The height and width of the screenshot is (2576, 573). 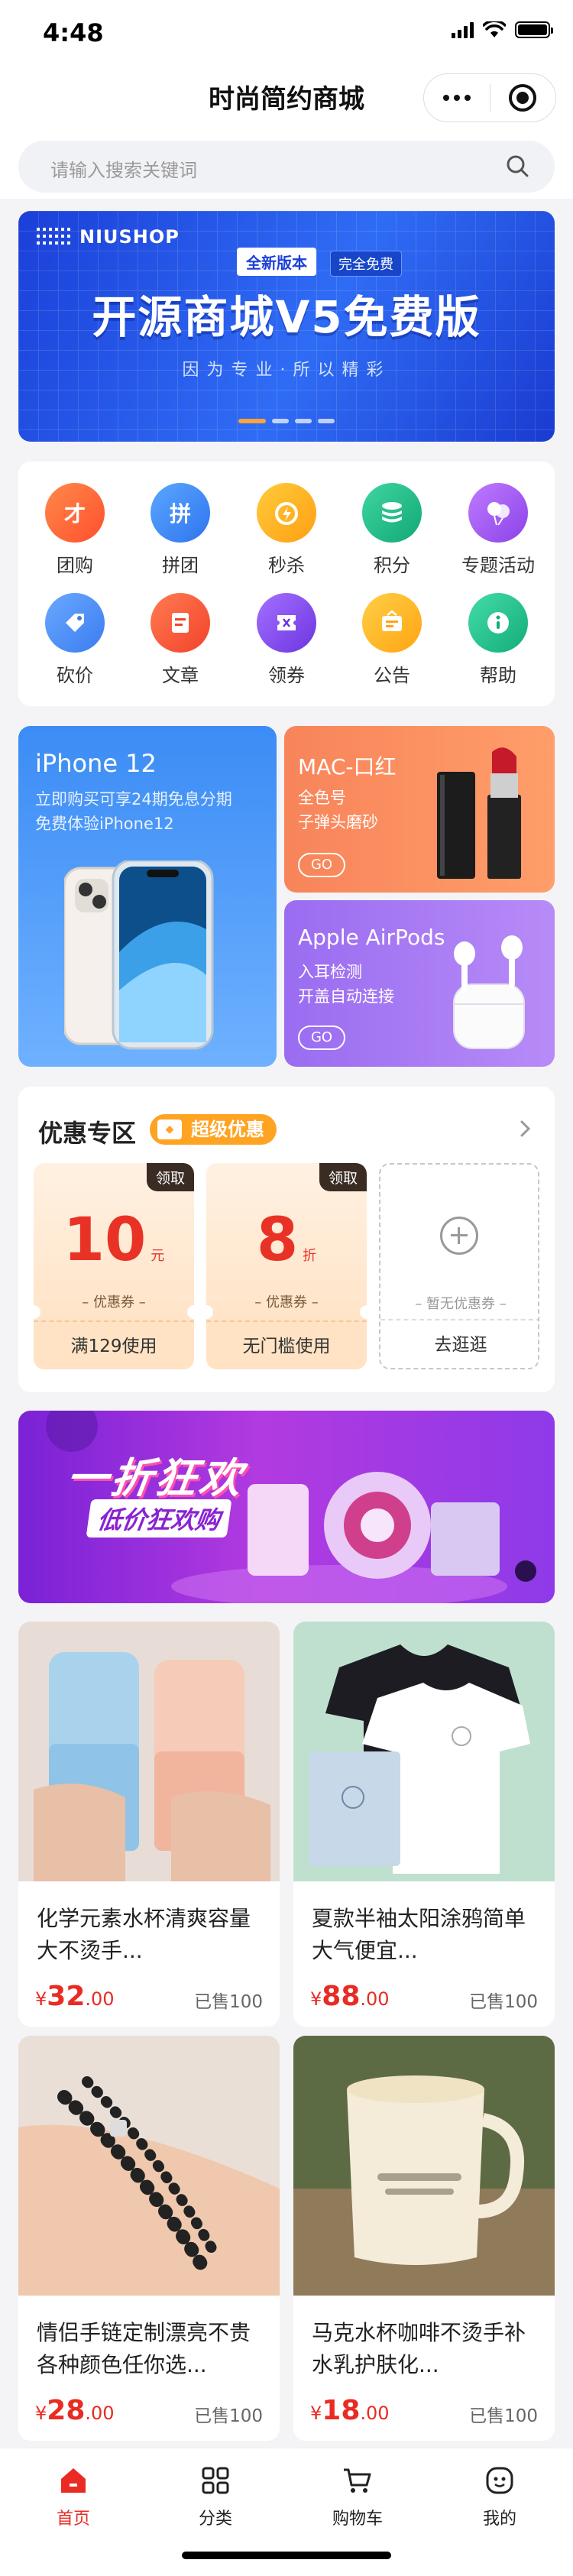 I want to click on product-card: 化学元素水杯清爽容量 大不烫手... ¥32.00 已售100, so click(x=149, y=1824).